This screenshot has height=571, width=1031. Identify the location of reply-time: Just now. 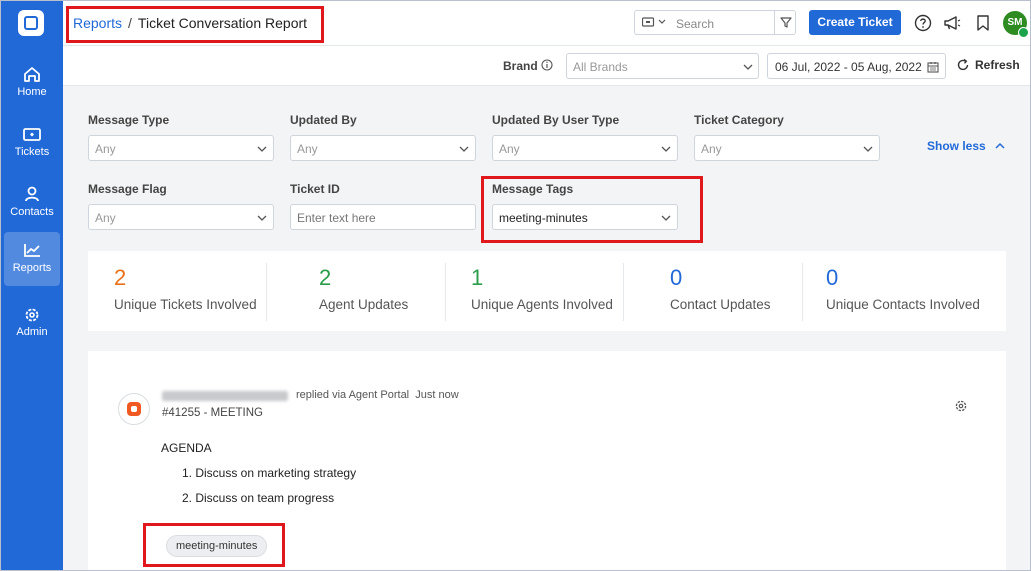
(437, 395).